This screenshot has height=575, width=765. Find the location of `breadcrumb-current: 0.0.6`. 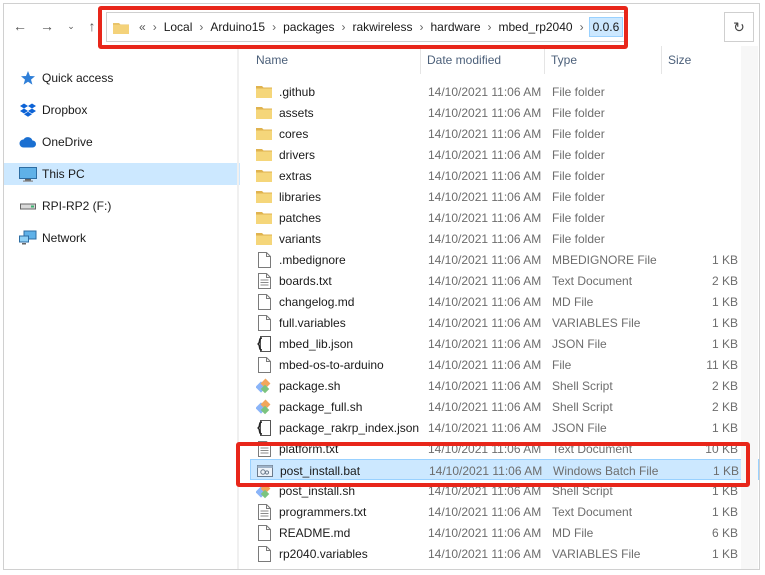

breadcrumb-current: 0.0.6 is located at coordinates (606, 27).